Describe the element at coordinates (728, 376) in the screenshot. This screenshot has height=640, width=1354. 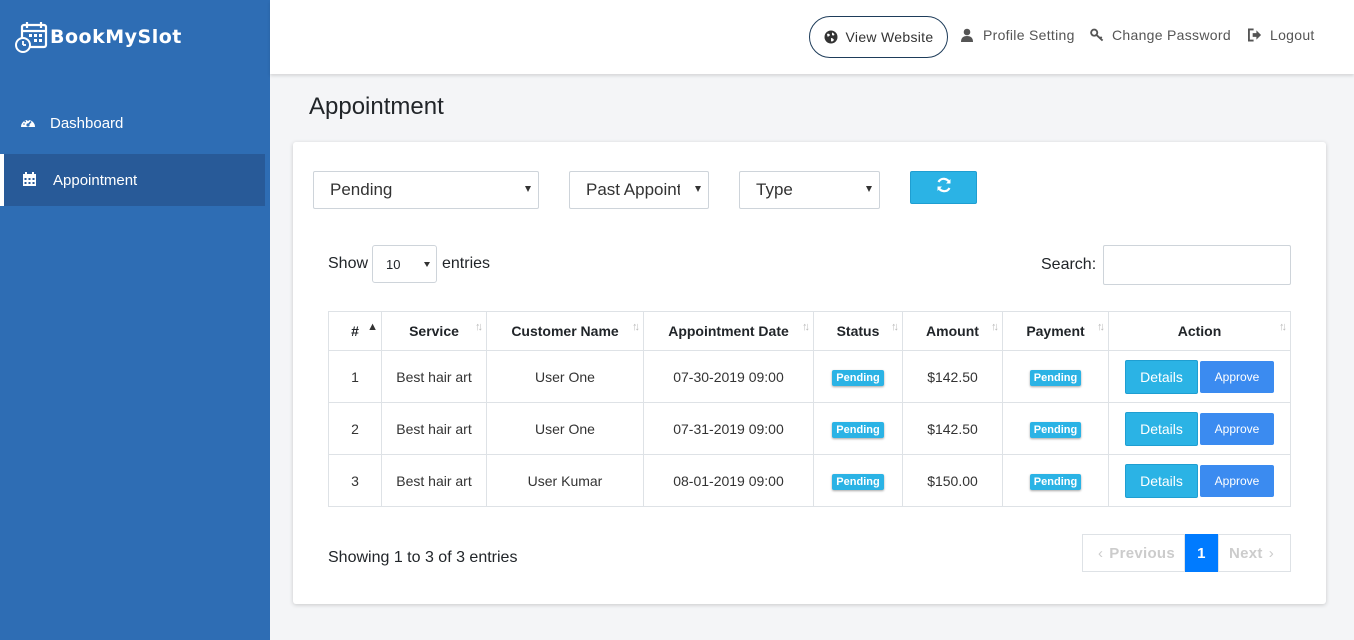
I see `row-date: 07-30-2019 09:00` at that location.